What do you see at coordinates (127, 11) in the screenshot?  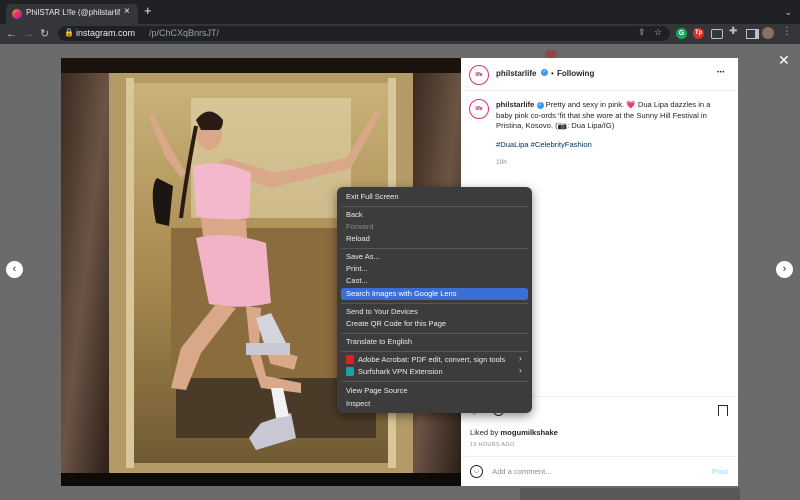 I see `tab-close-icon: ×` at bounding box center [127, 11].